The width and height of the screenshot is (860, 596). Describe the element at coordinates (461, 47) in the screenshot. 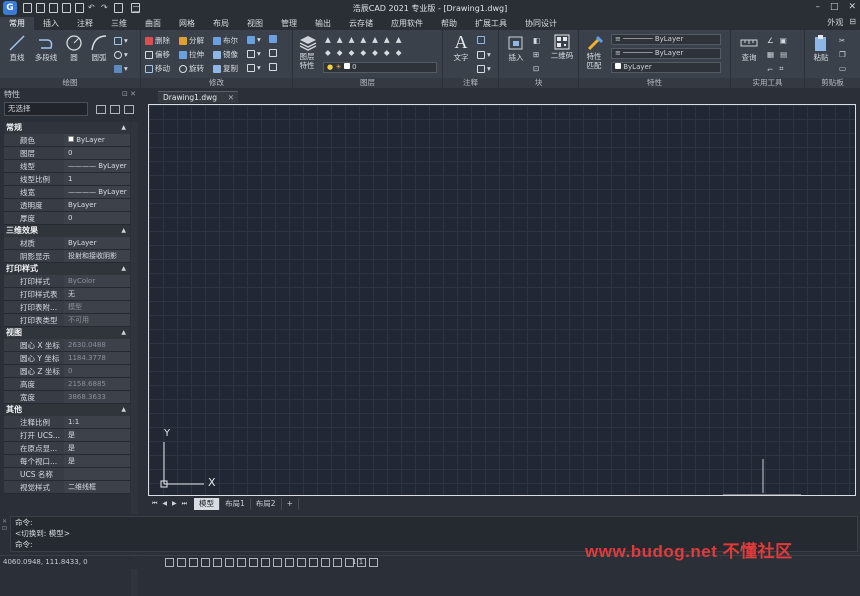

I see `text-tool: A 文字` at that location.